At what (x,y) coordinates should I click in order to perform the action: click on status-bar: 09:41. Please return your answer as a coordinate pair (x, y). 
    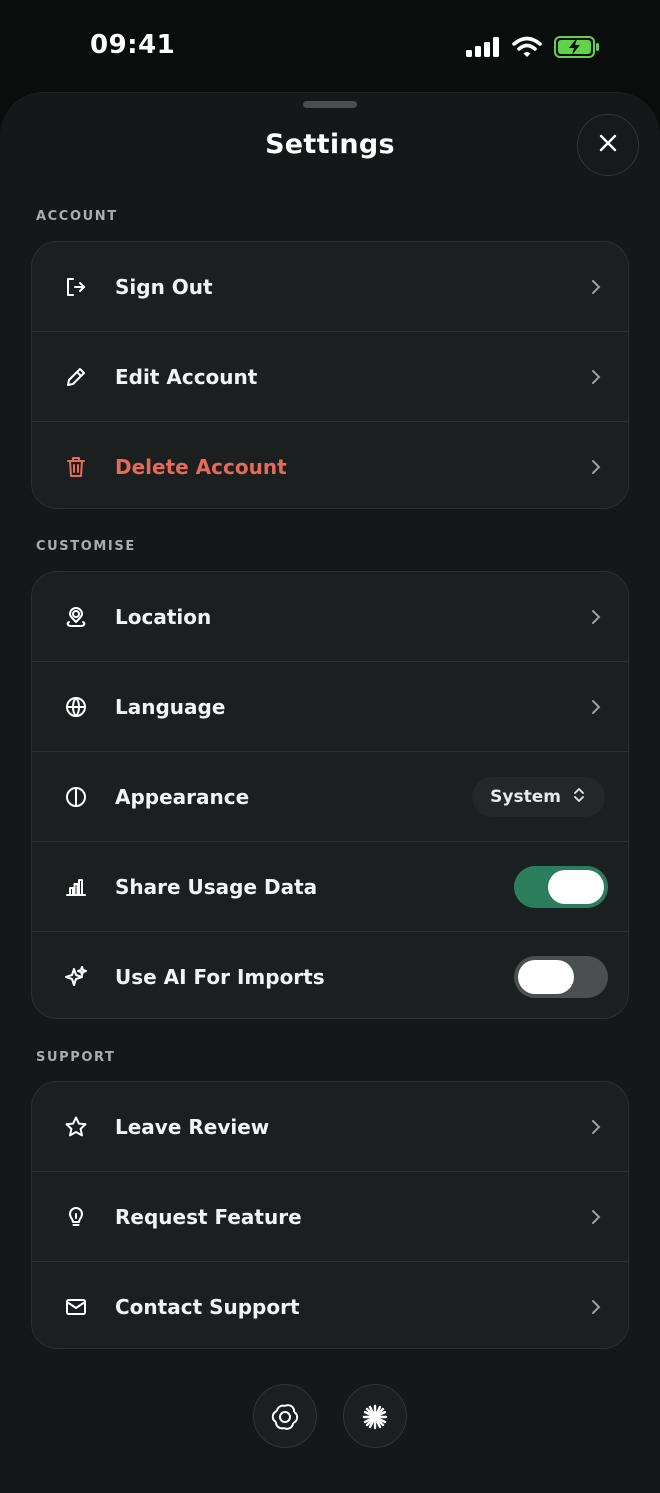
    Looking at the image, I should click on (330, 48).